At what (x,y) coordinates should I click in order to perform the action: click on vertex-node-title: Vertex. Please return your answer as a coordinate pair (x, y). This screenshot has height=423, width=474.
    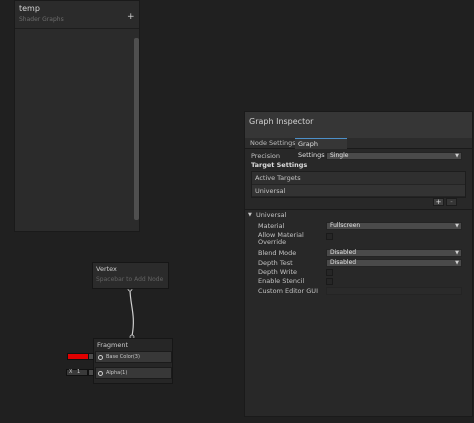
    Looking at the image, I should click on (106, 269).